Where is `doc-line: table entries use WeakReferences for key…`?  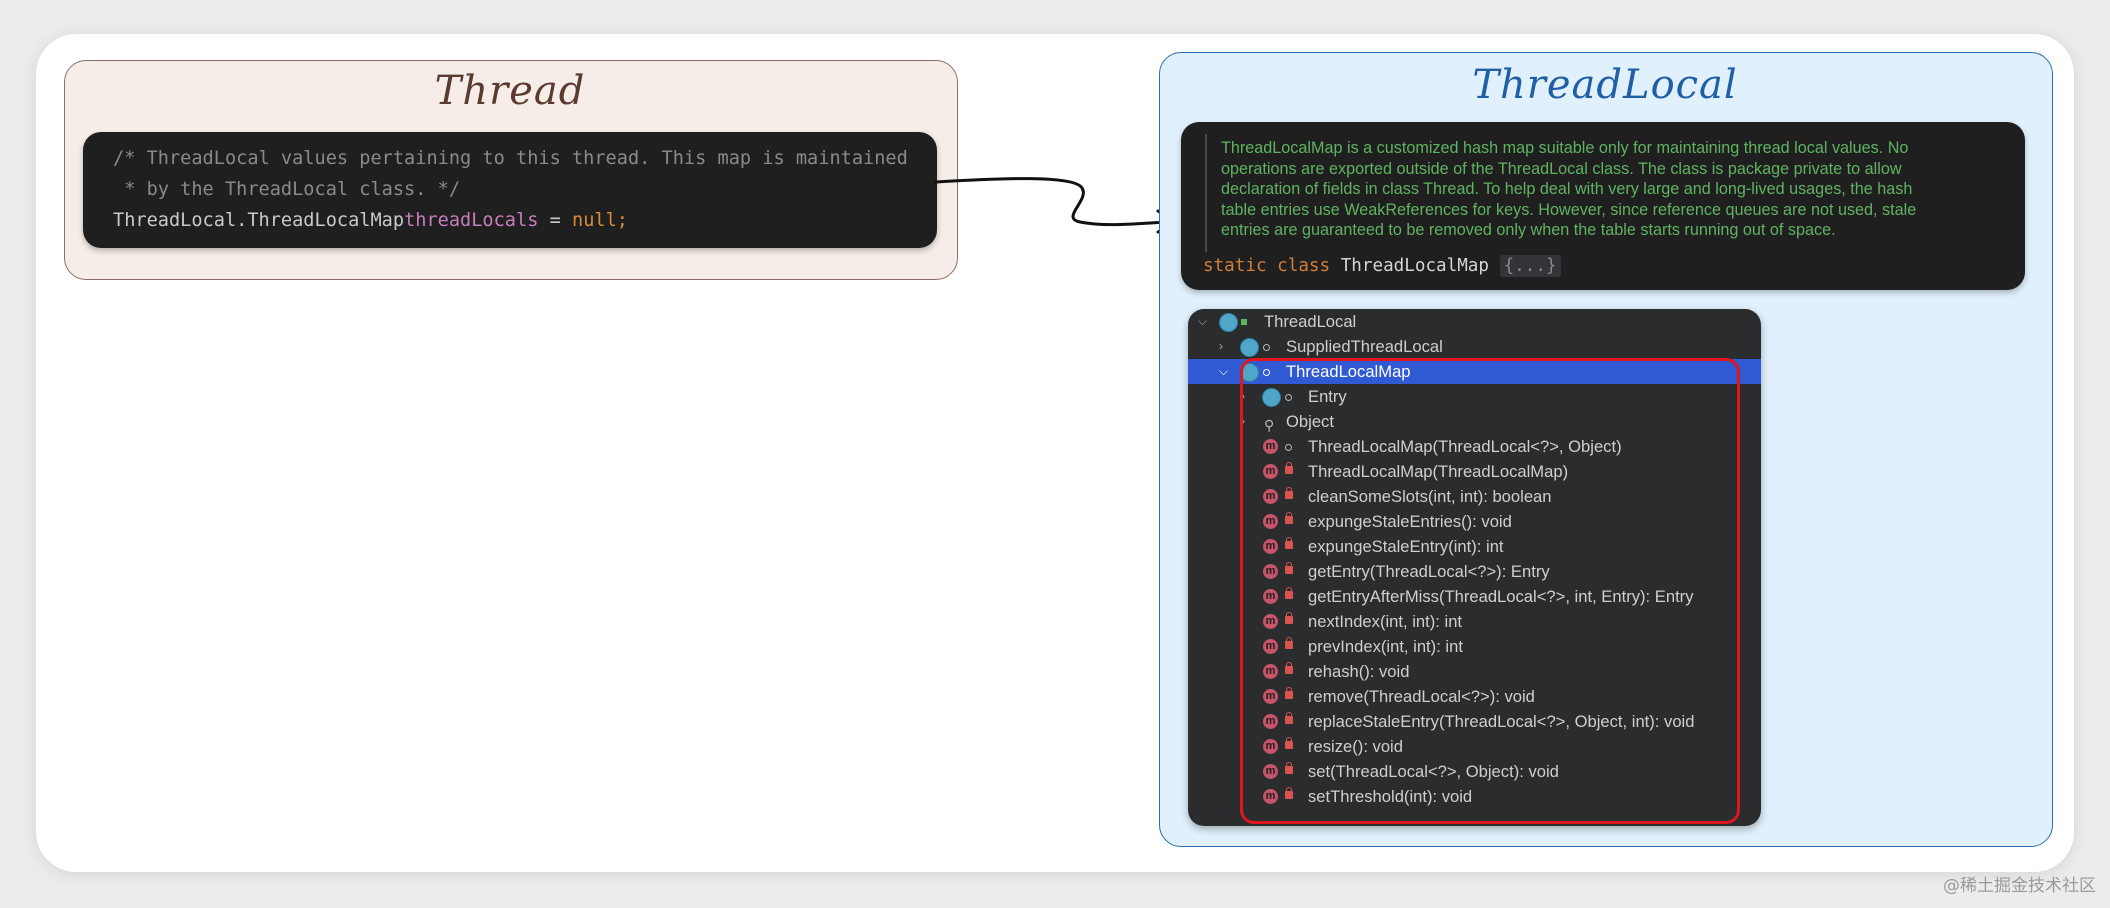
doc-line: table entries use WeakReferences for key… is located at coordinates (1569, 209).